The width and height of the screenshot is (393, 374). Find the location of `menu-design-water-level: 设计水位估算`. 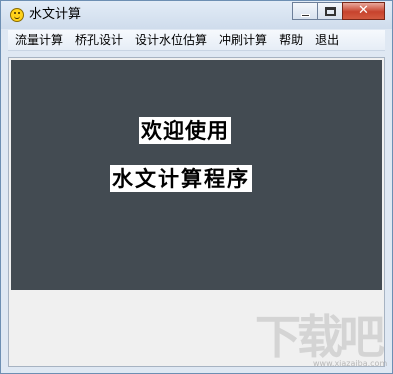

menu-design-water-level: 设计水位估算 is located at coordinates (170, 40).